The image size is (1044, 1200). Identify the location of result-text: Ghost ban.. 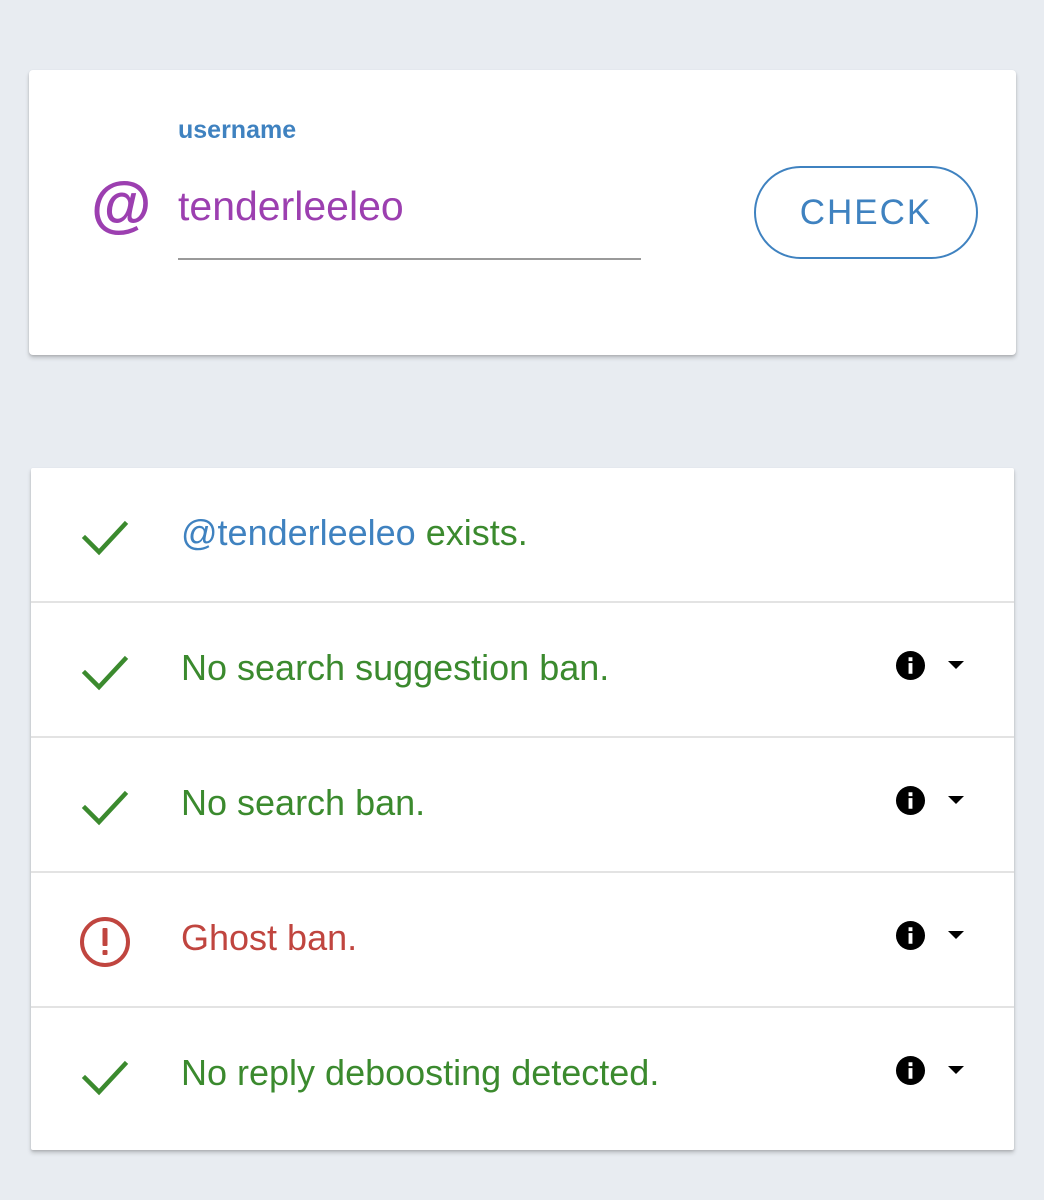
(269, 937).